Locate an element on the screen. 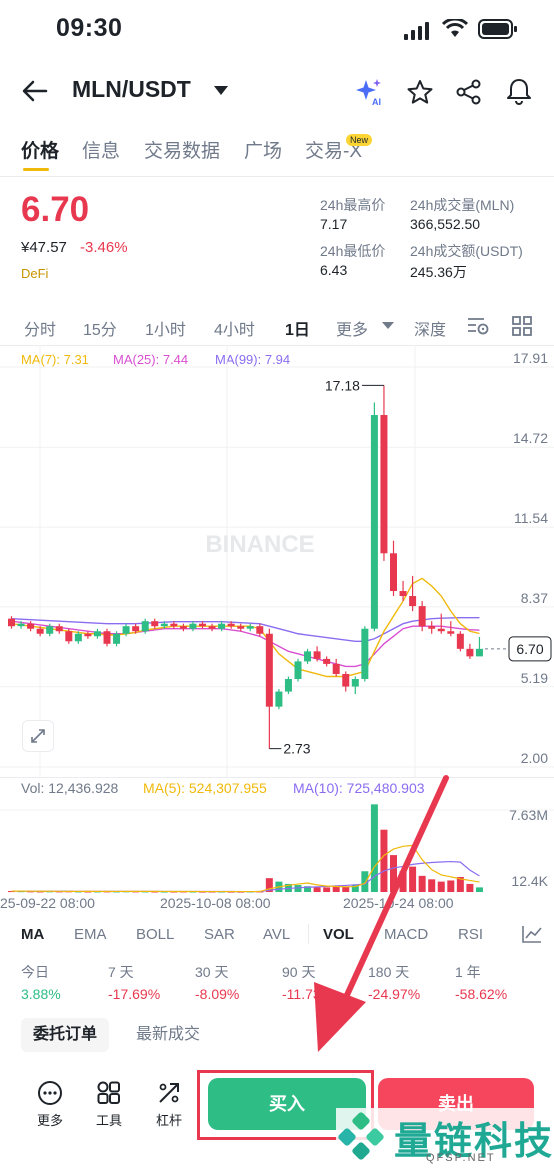  tab-open-orders: 委托订单 is located at coordinates (65, 1035).